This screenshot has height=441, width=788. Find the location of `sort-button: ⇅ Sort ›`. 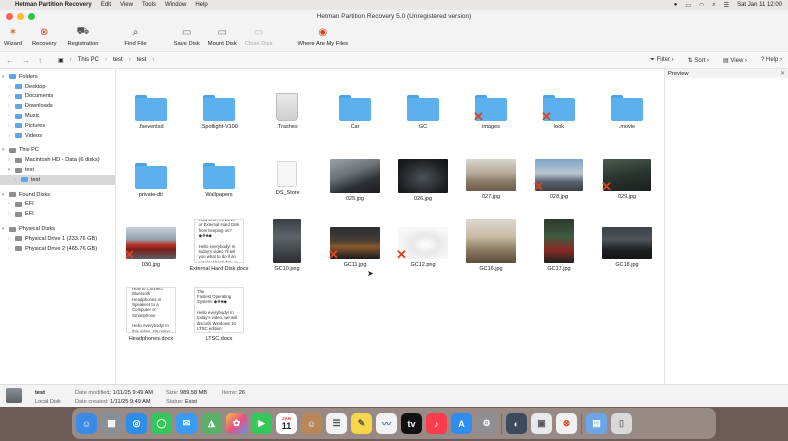

sort-button: ⇅ Sort › is located at coordinates (698, 60).